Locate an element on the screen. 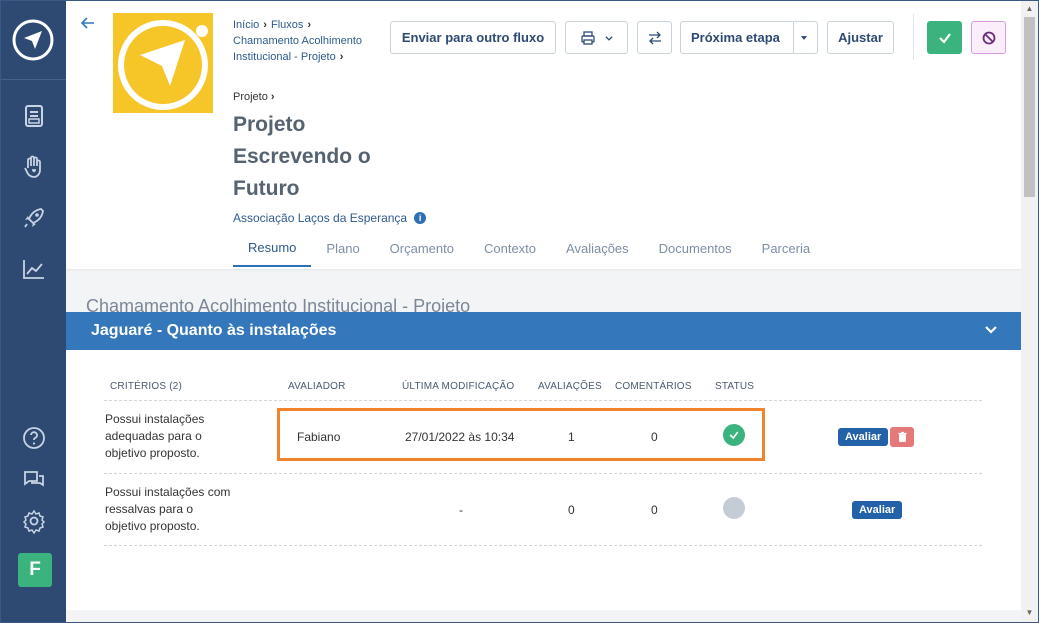 The image size is (1039, 623). next-step-button: Próxima etapa is located at coordinates (749, 37).